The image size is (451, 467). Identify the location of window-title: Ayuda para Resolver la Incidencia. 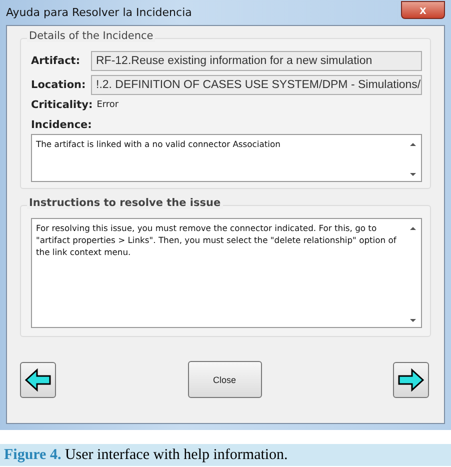
(99, 12).